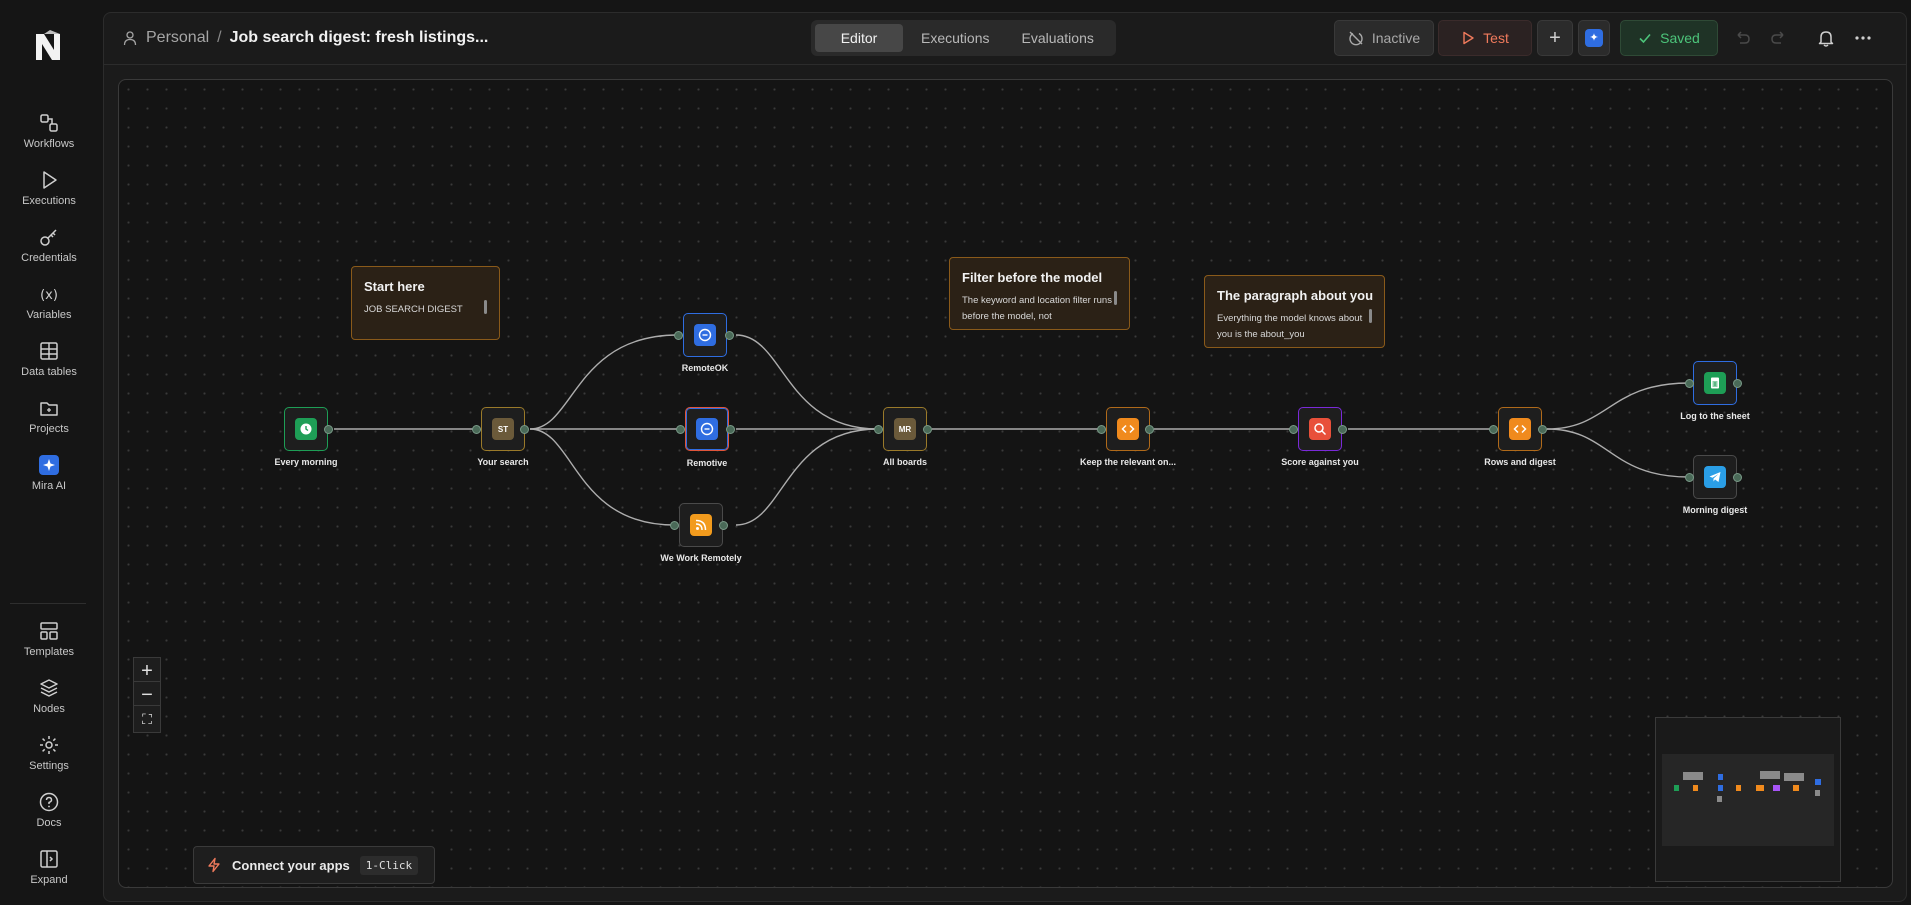 The height and width of the screenshot is (905, 1911). Describe the element at coordinates (1748, 799) in the screenshot. I see `canvas-minimap` at that location.